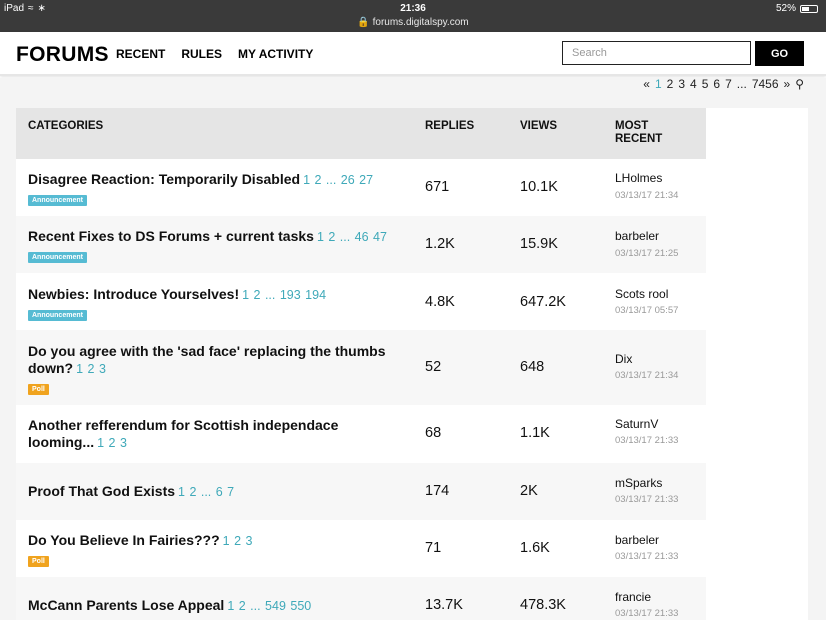 The width and height of the screenshot is (826, 620). Describe the element at coordinates (728, 84) in the screenshot. I see `pager-page-7: 7` at that location.